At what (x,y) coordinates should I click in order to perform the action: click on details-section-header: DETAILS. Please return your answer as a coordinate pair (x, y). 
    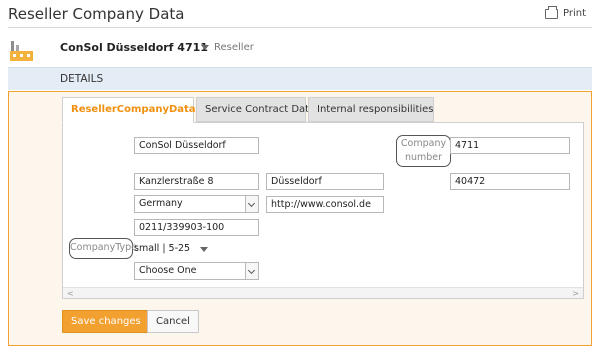
    Looking at the image, I should click on (300, 78).